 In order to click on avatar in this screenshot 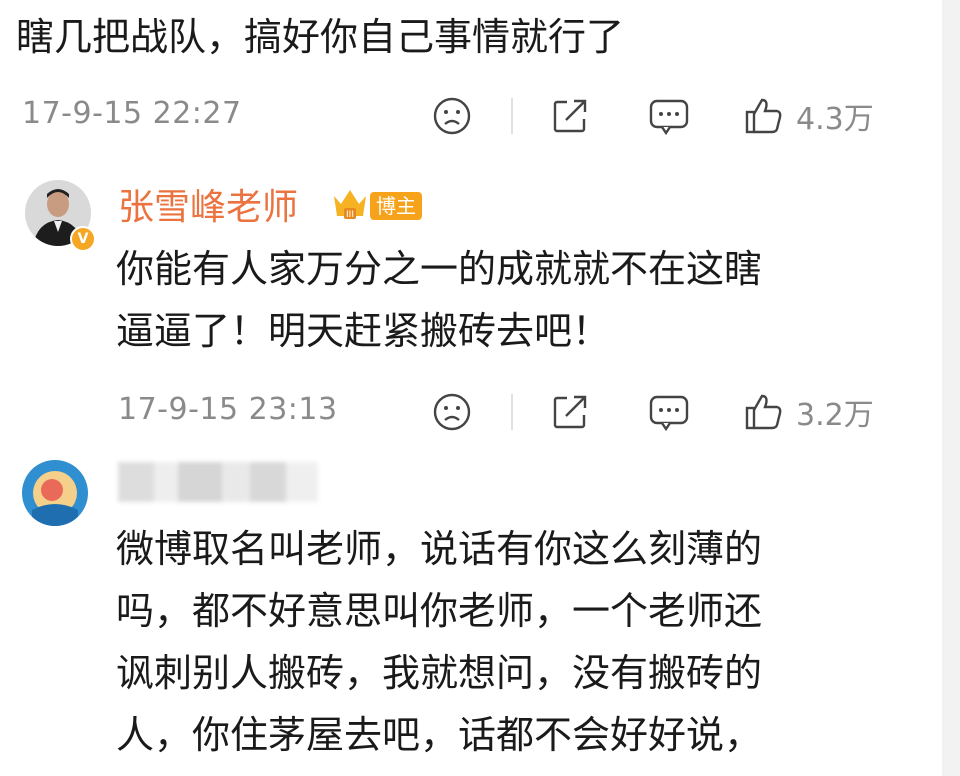, I will do `click(55, 493)`.